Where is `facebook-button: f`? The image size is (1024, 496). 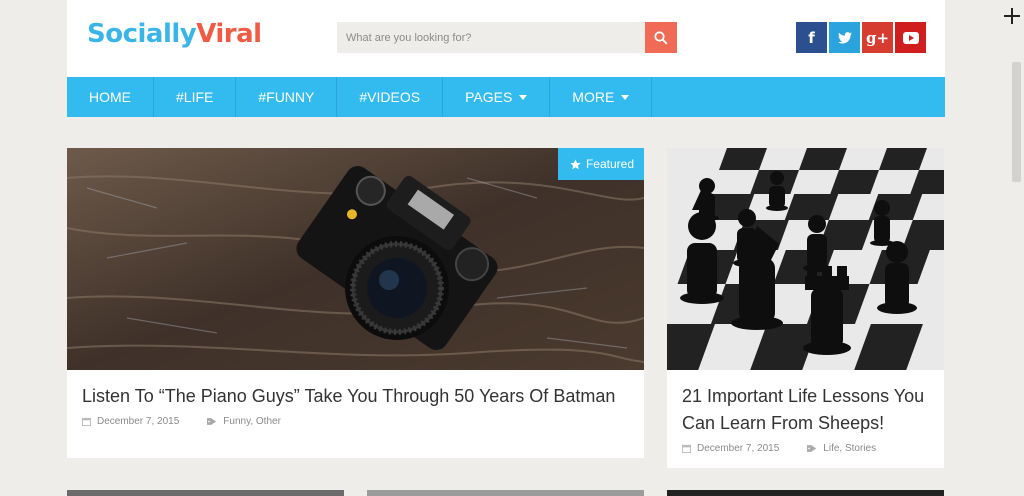
facebook-button: f is located at coordinates (811, 37).